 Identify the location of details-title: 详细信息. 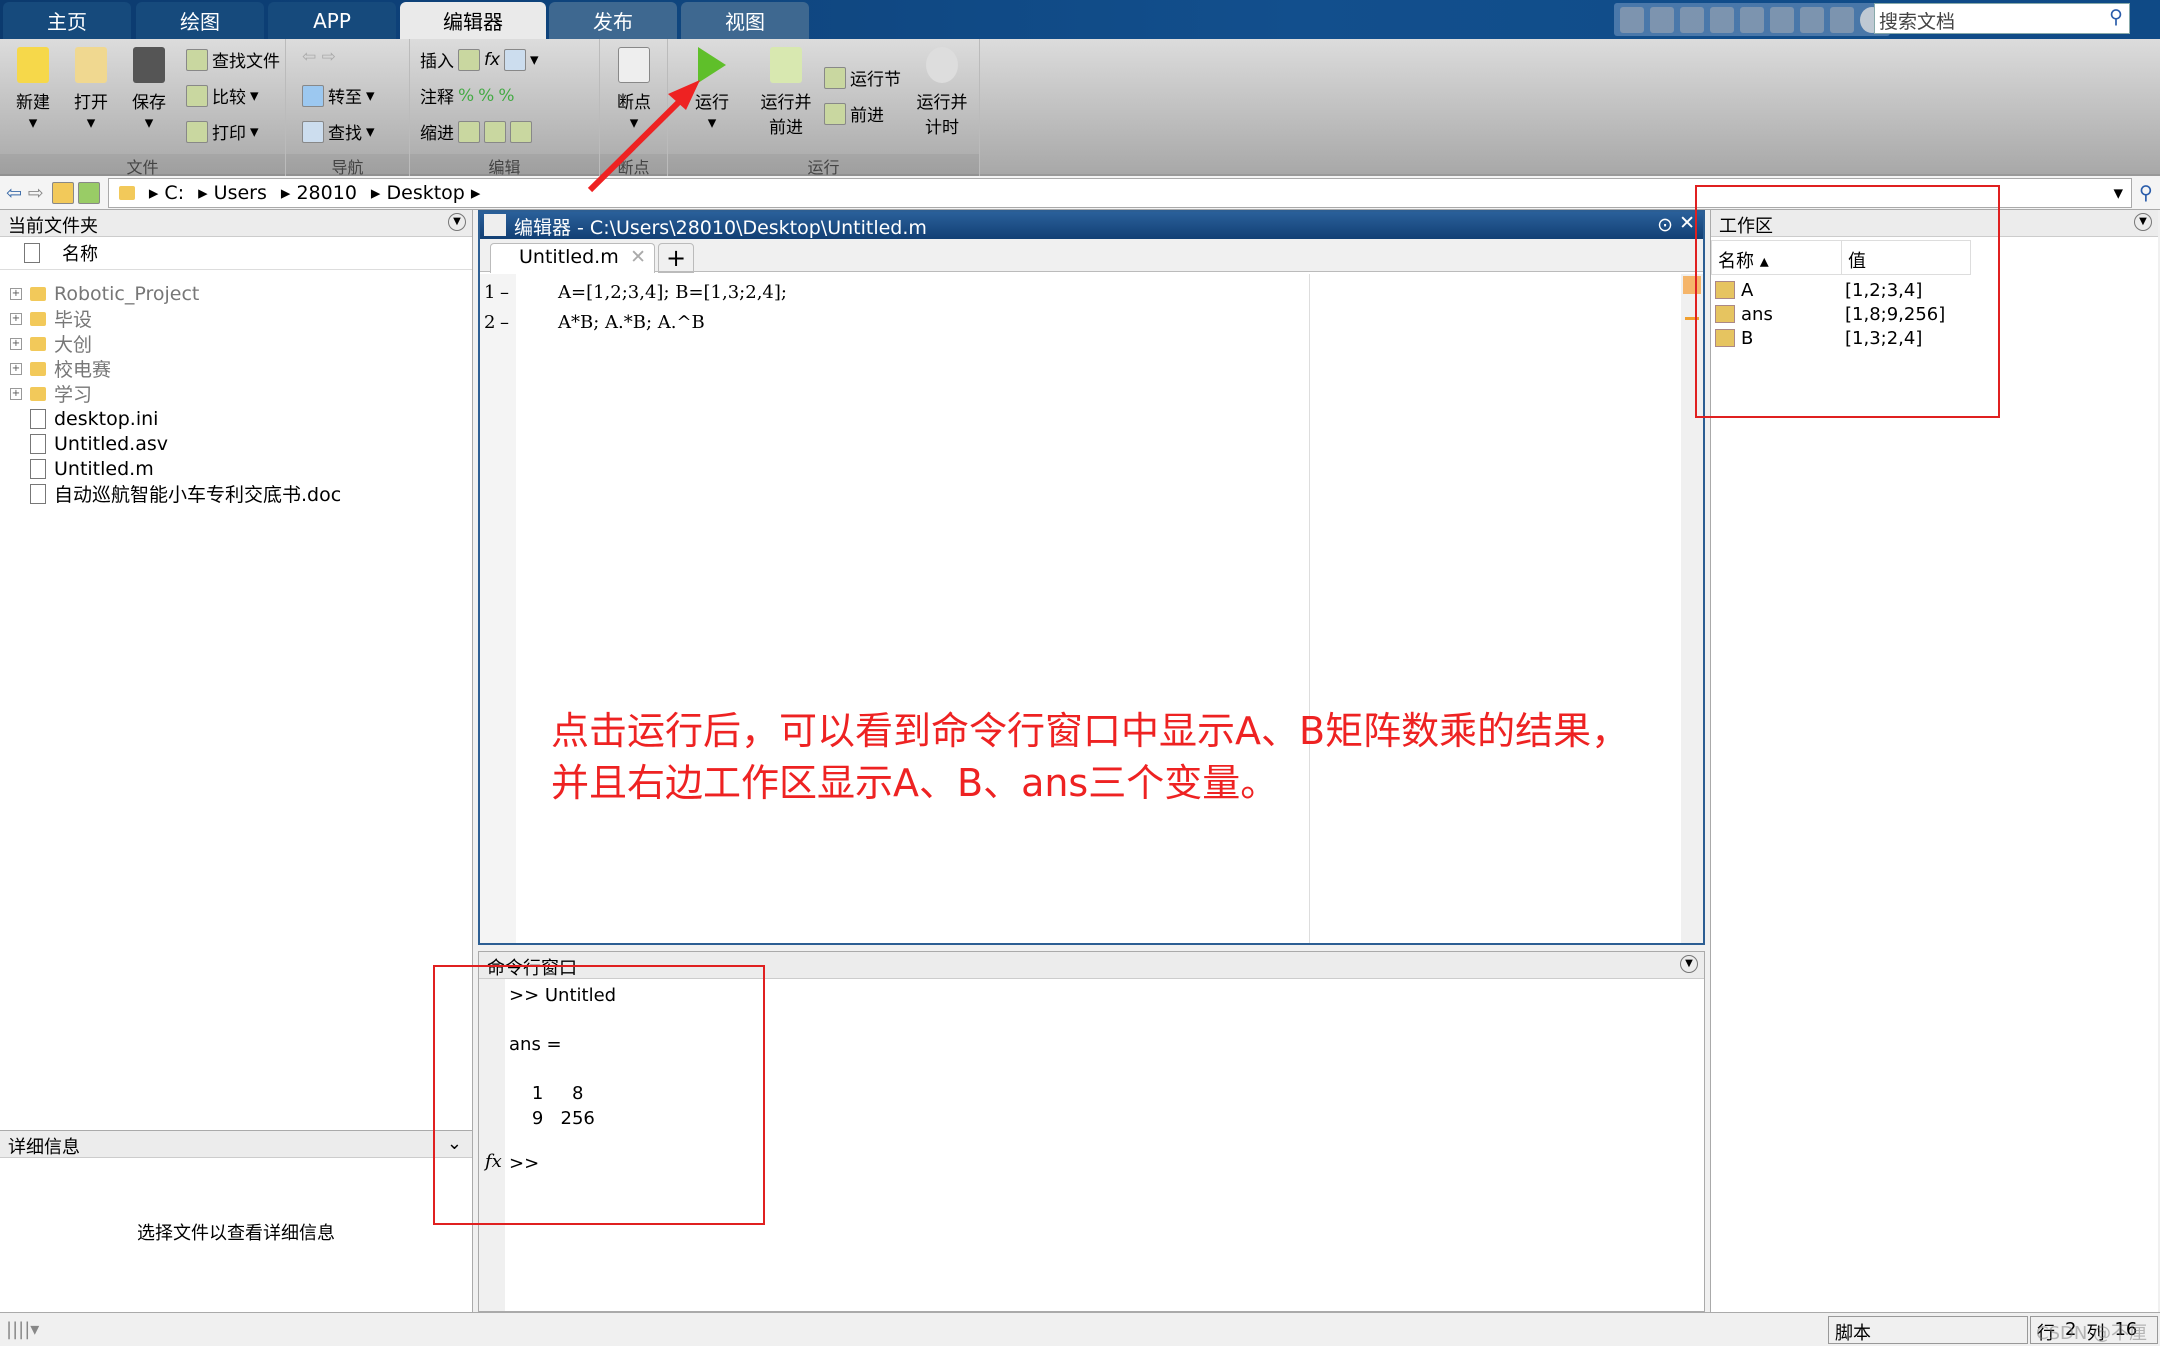
(44, 1147).